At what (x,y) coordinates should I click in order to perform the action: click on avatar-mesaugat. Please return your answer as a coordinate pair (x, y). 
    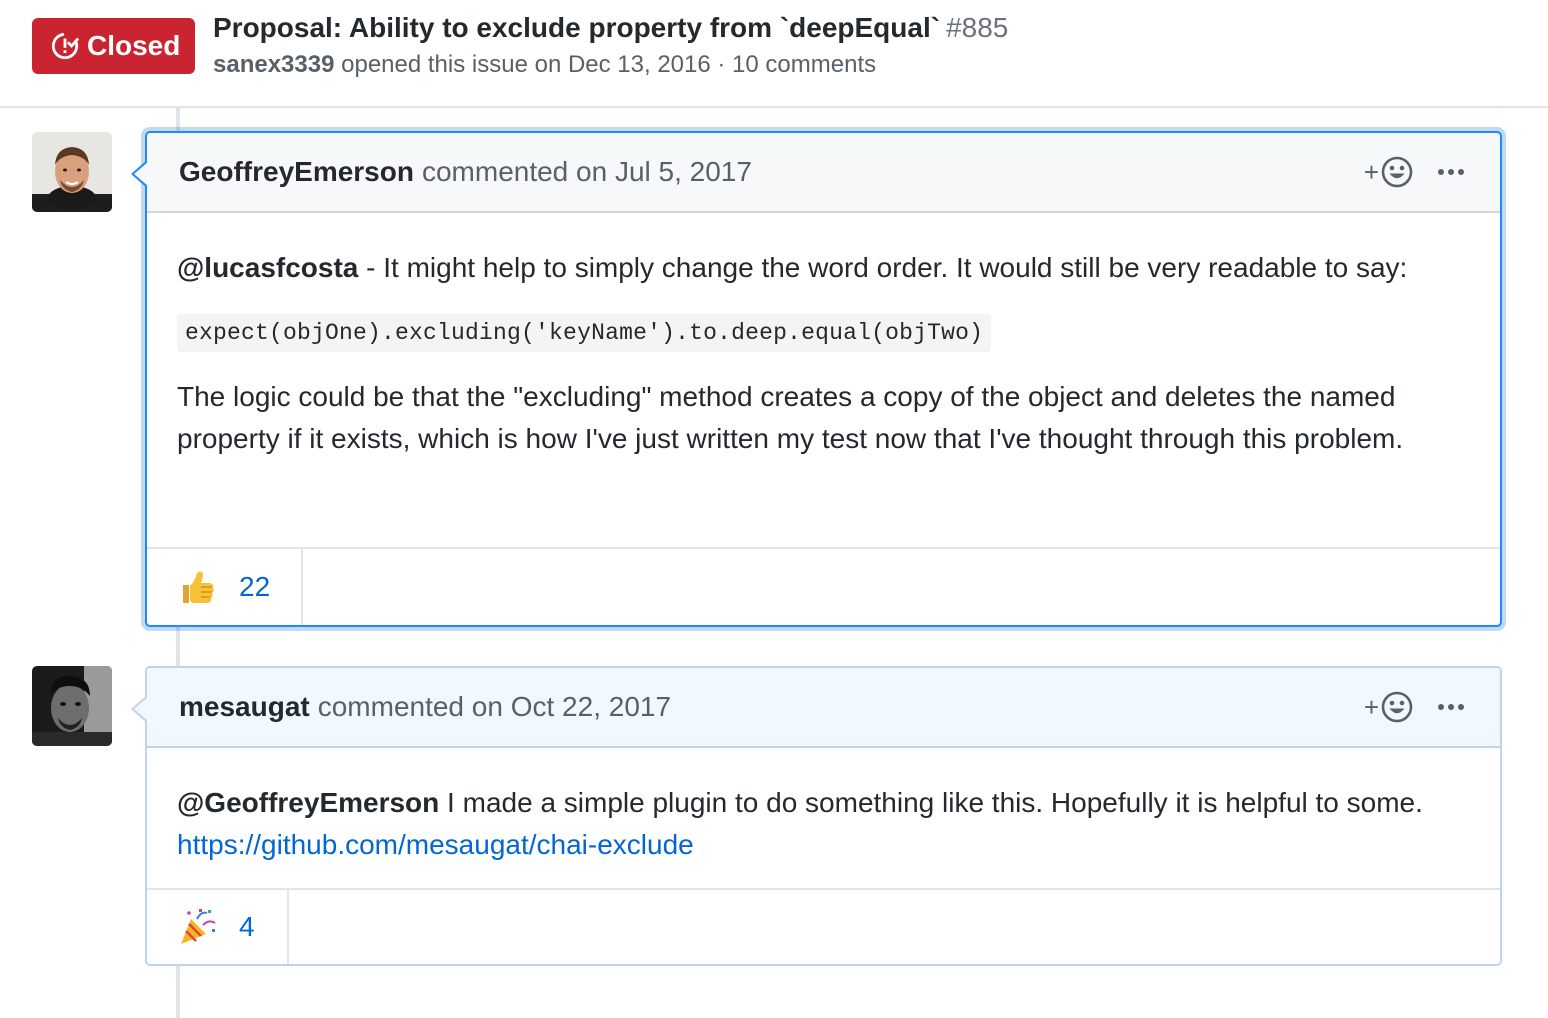
    Looking at the image, I should click on (72, 706).